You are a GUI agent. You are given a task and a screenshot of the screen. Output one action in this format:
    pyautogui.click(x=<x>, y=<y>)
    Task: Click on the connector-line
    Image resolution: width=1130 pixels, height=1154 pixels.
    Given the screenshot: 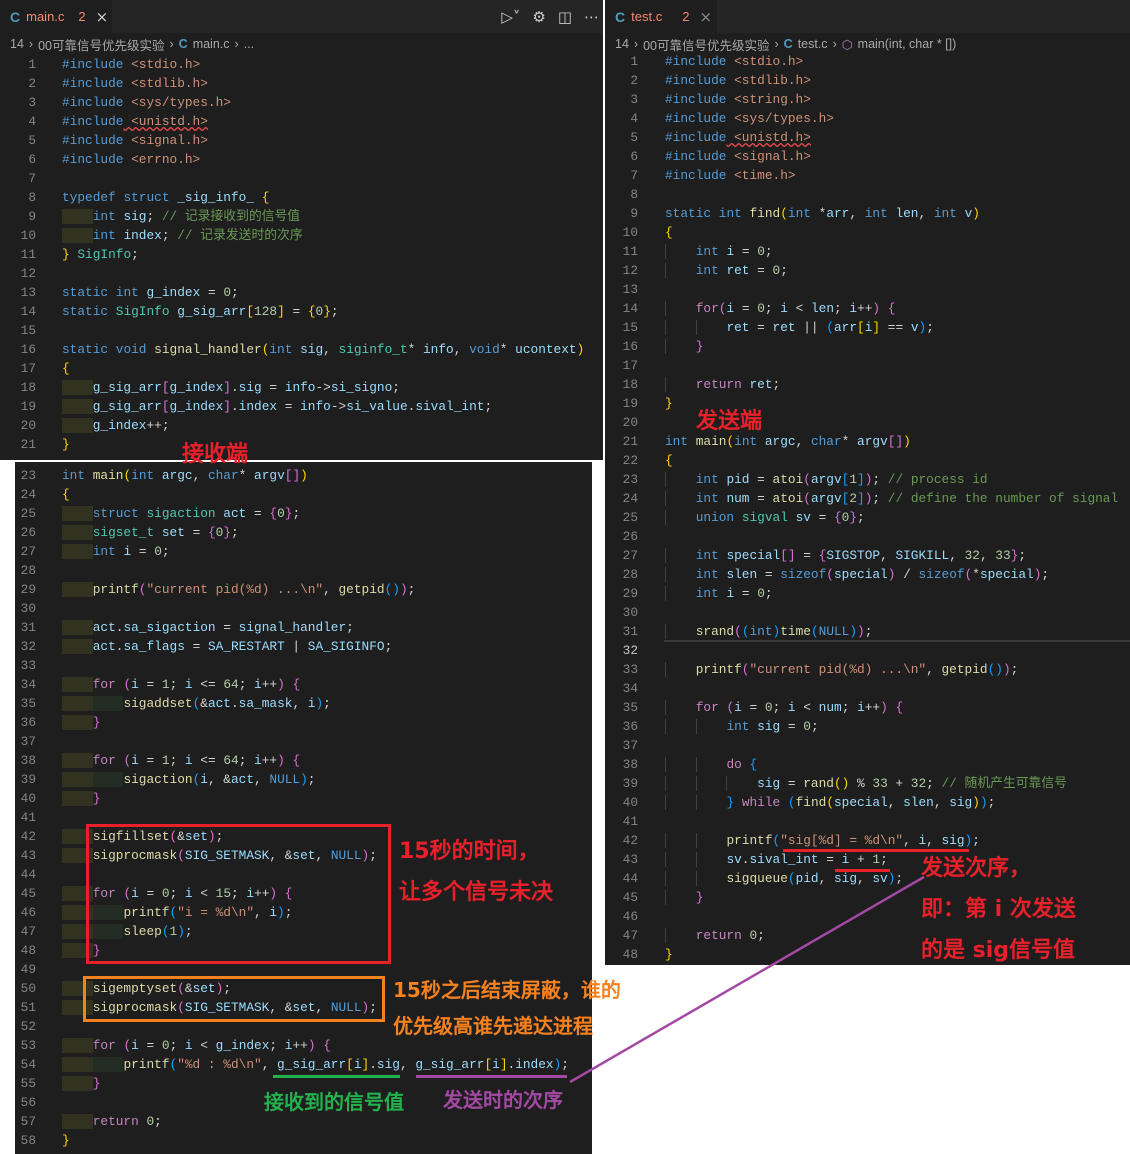 What is the action you would take?
    pyautogui.click(x=747, y=979)
    